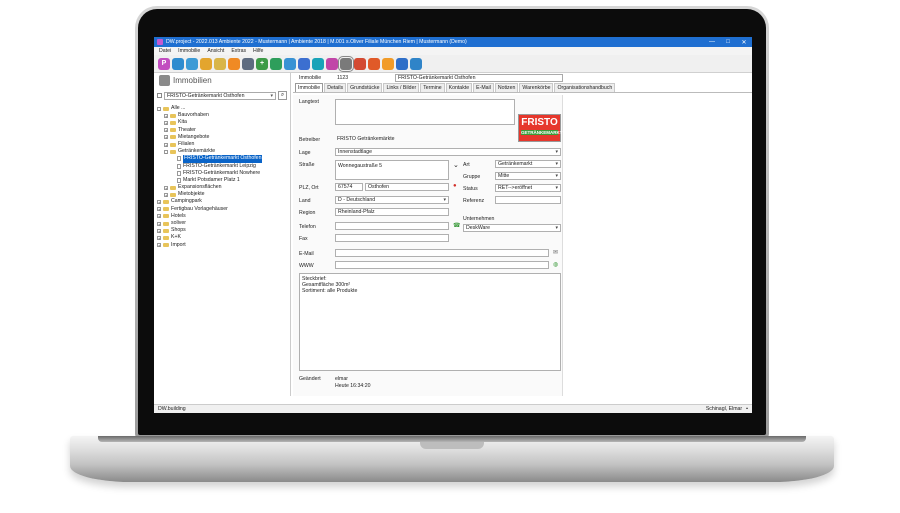  Describe the element at coordinates (401, 87) in the screenshot. I see `tab-links-bilder: Links / Bilder` at that location.